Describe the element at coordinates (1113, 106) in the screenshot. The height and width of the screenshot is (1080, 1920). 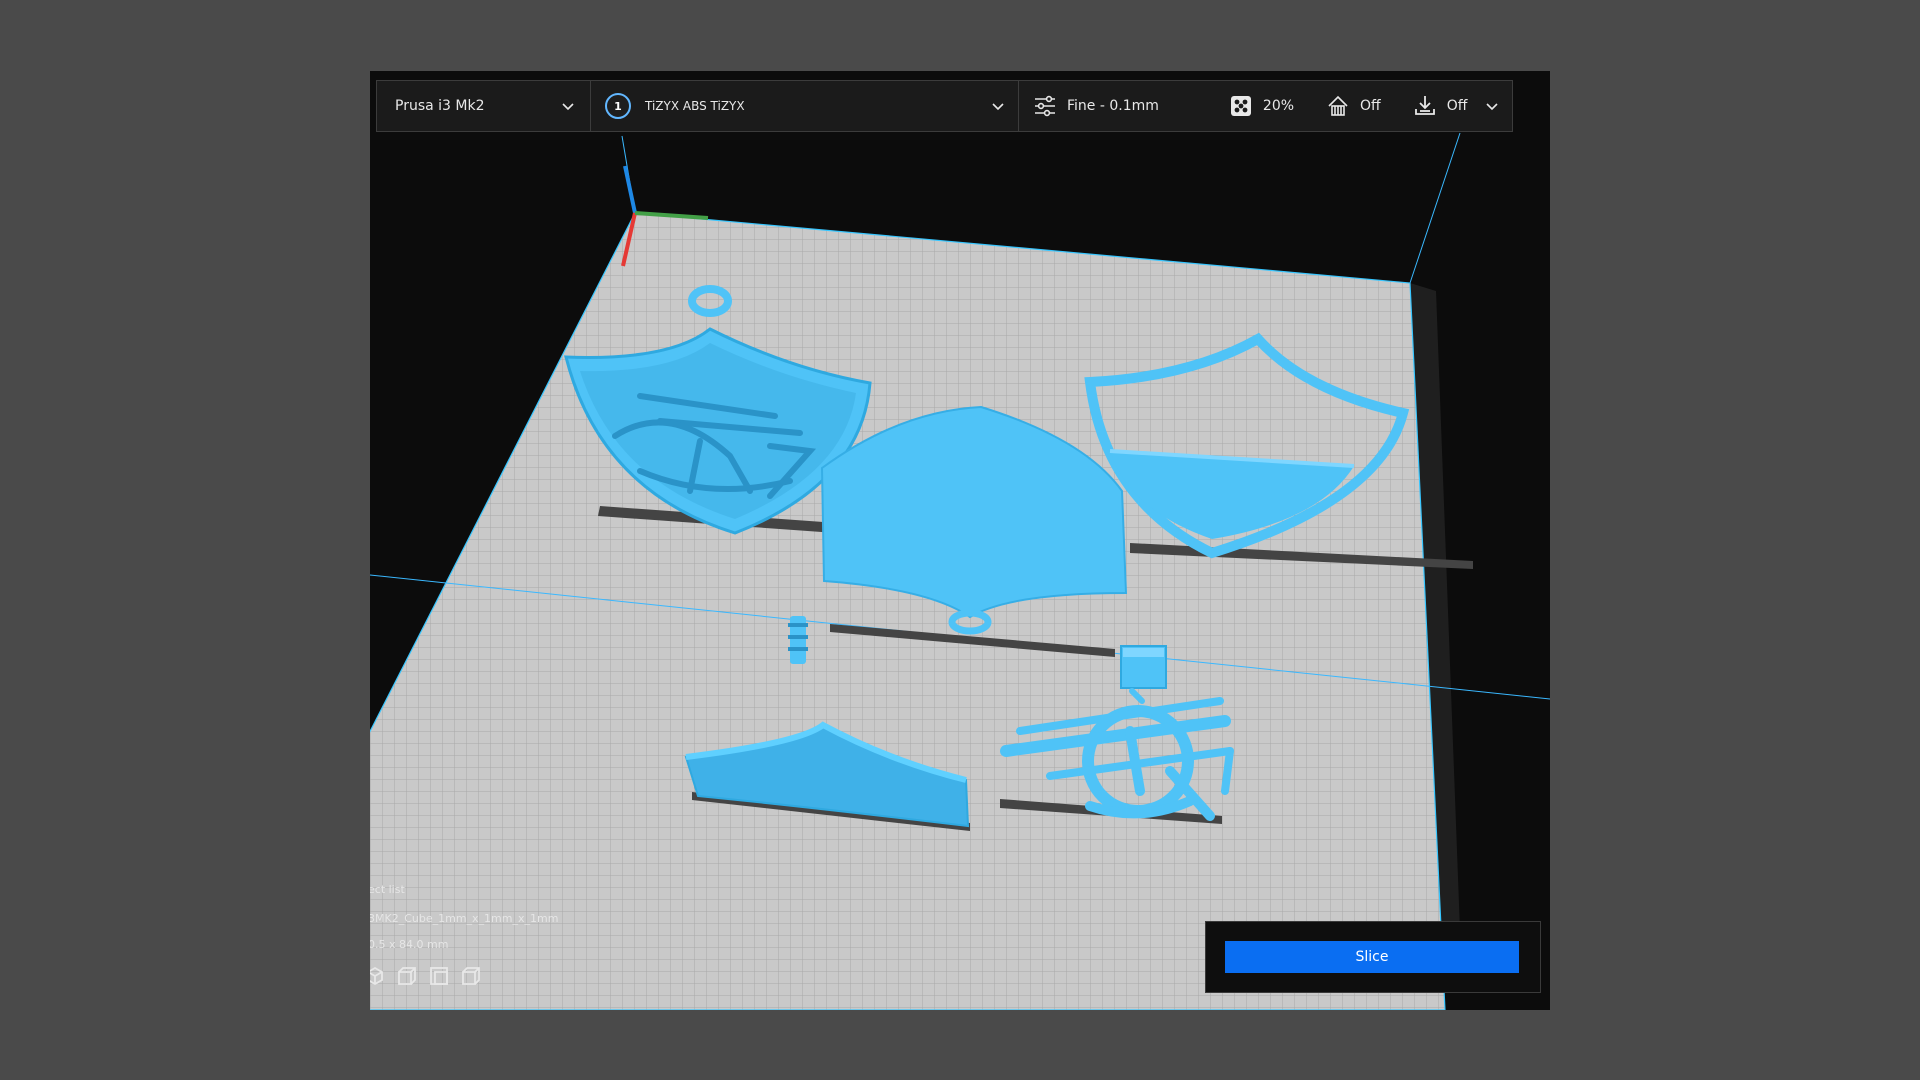
I see `profile-label: Fine - 0.1mm` at that location.